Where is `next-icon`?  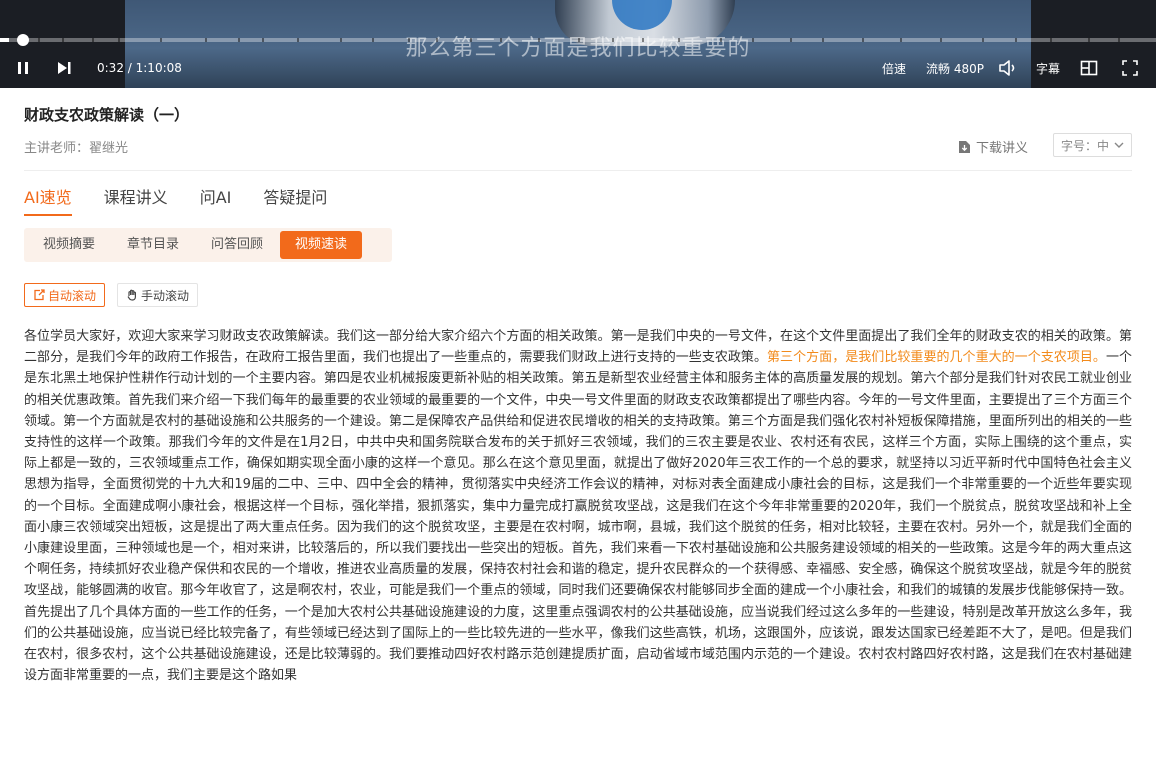
next-icon is located at coordinates (64, 68).